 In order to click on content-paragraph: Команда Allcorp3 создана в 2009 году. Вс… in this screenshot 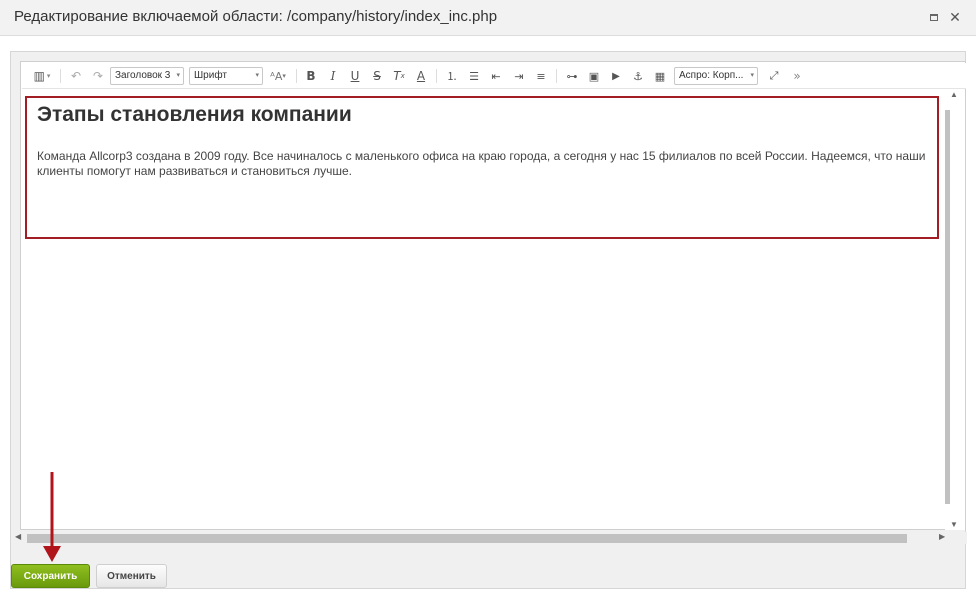, I will do `click(482, 164)`.